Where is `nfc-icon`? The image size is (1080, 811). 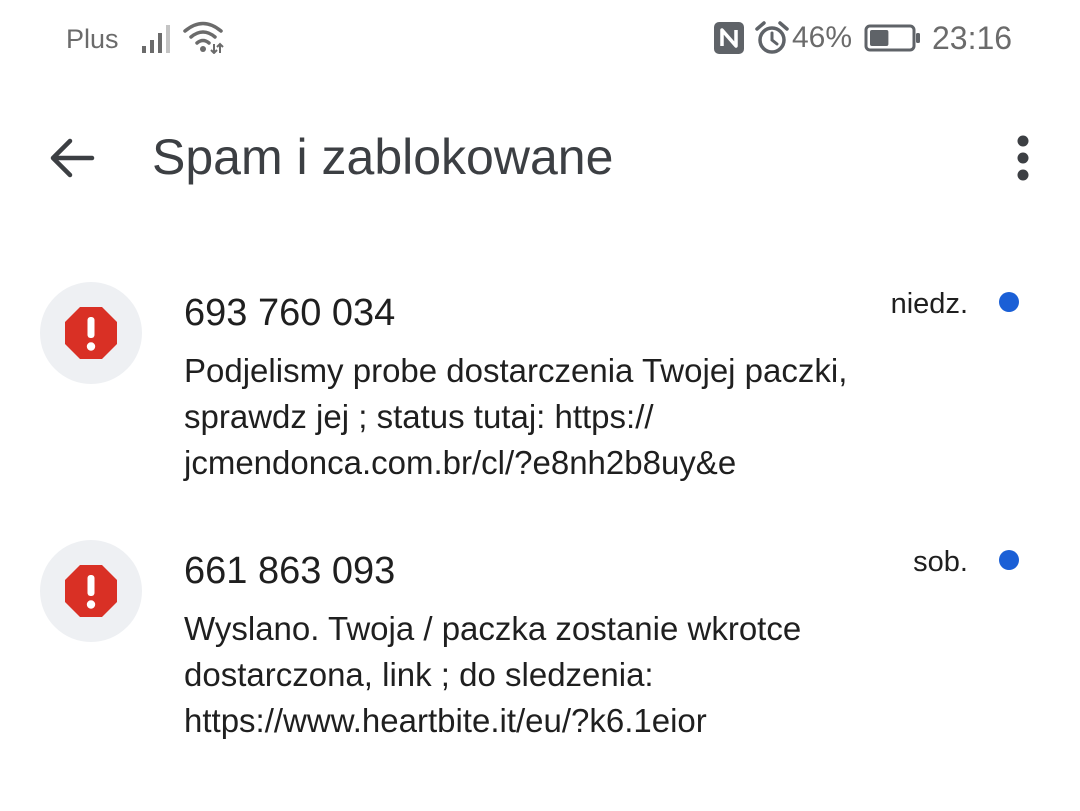
nfc-icon is located at coordinates (729, 38).